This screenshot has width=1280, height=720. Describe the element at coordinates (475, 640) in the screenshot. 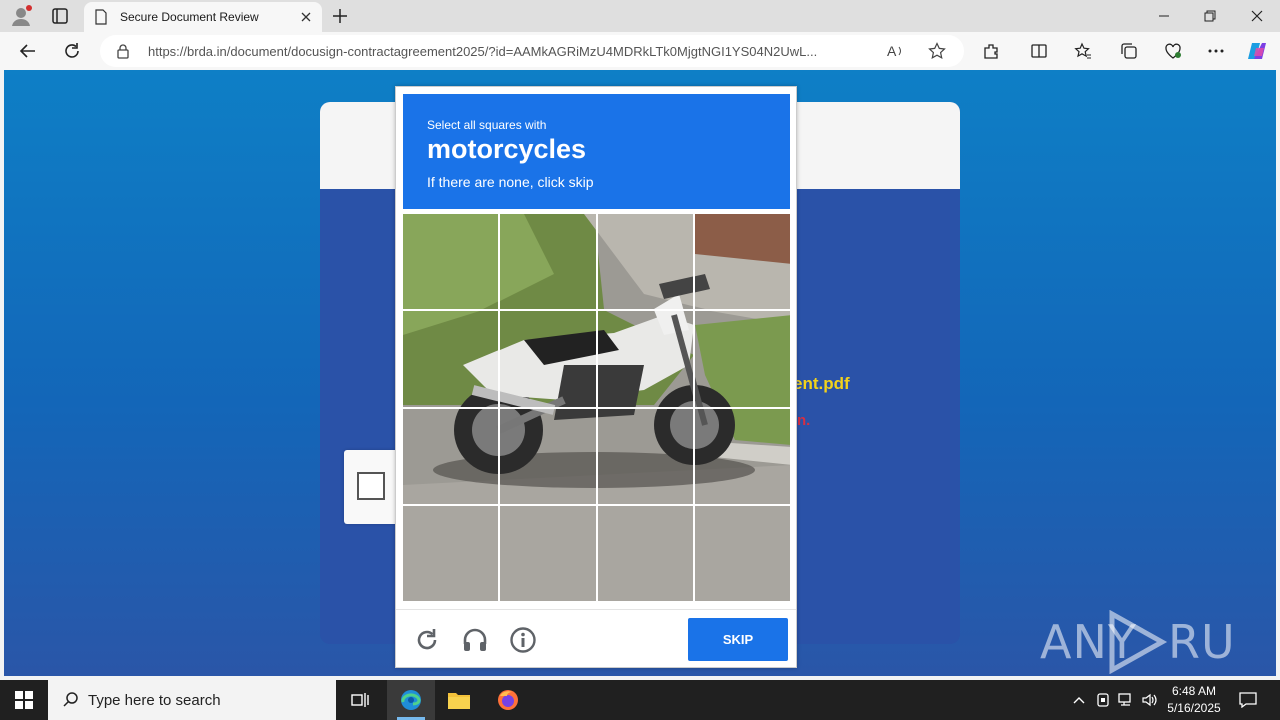

I see `audio-challenge-icon` at that location.